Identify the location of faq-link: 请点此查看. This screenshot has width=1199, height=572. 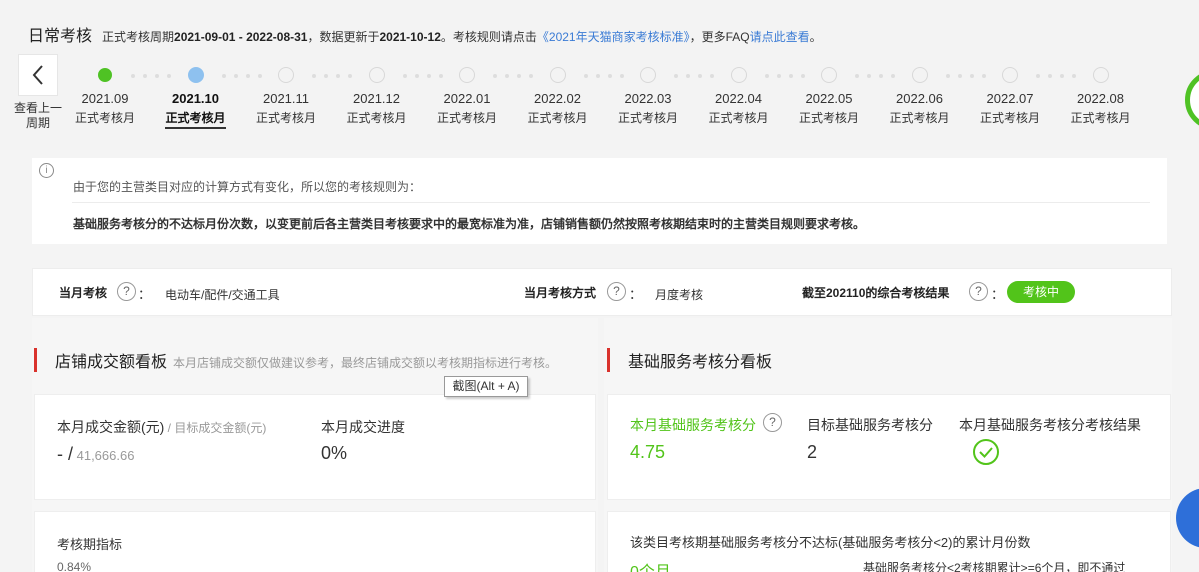
(780, 37).